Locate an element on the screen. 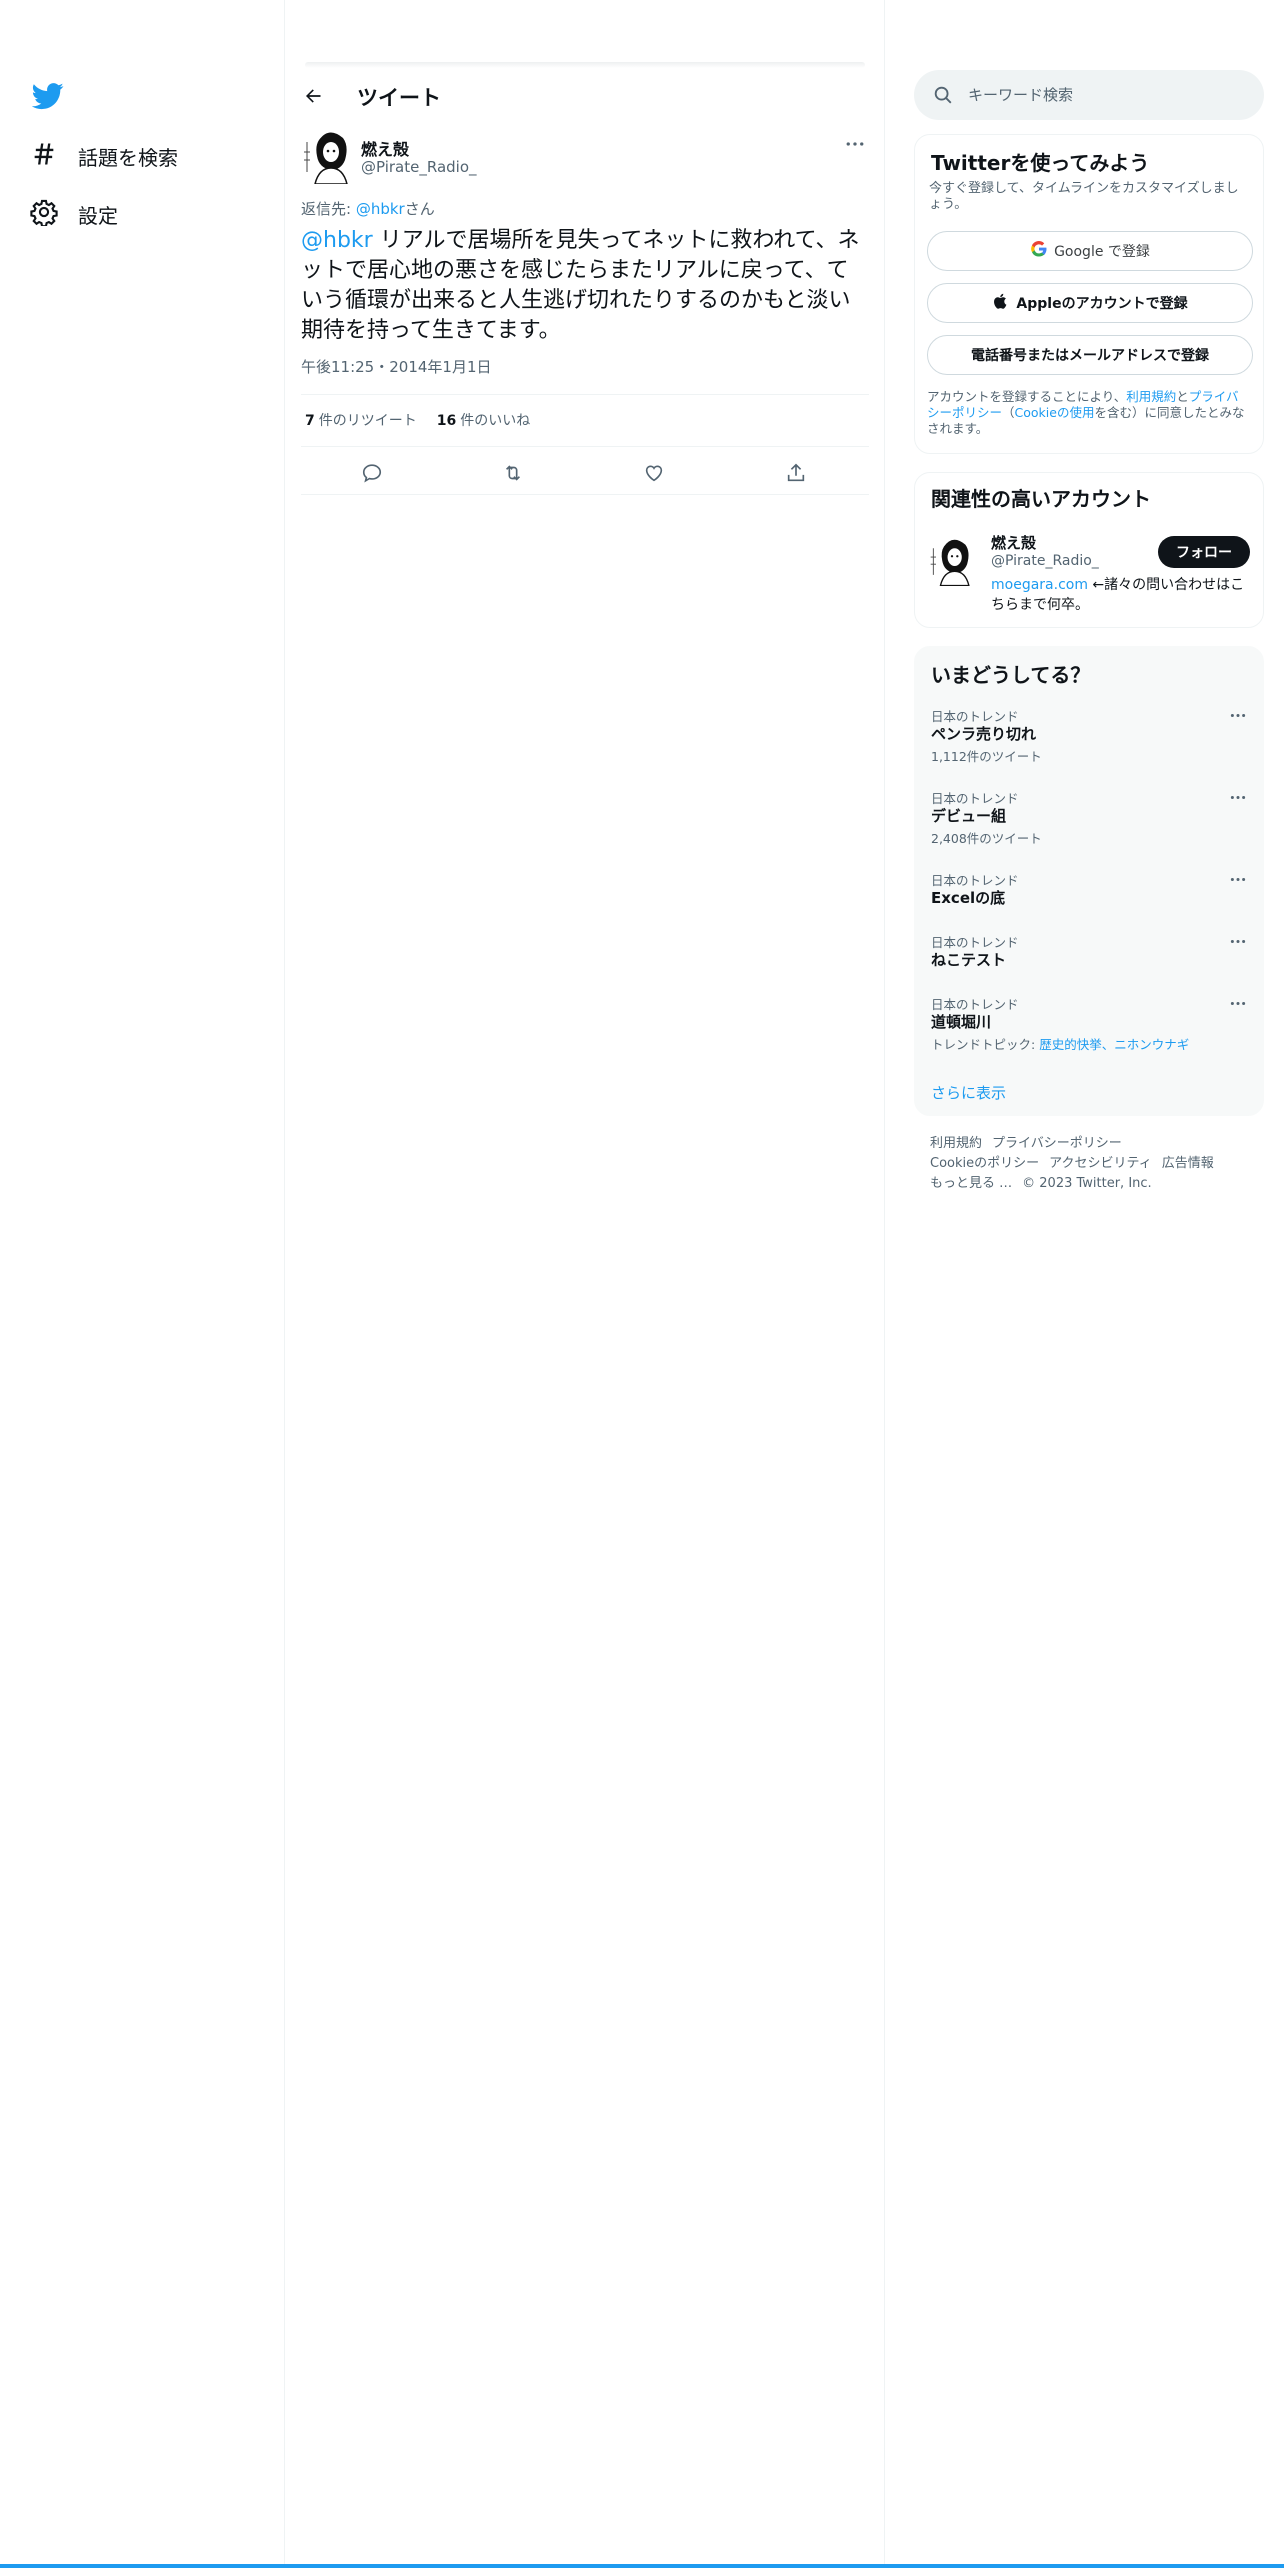  footer-accessibility: アクセシビリティ is located at coordinates (1100, 1163).